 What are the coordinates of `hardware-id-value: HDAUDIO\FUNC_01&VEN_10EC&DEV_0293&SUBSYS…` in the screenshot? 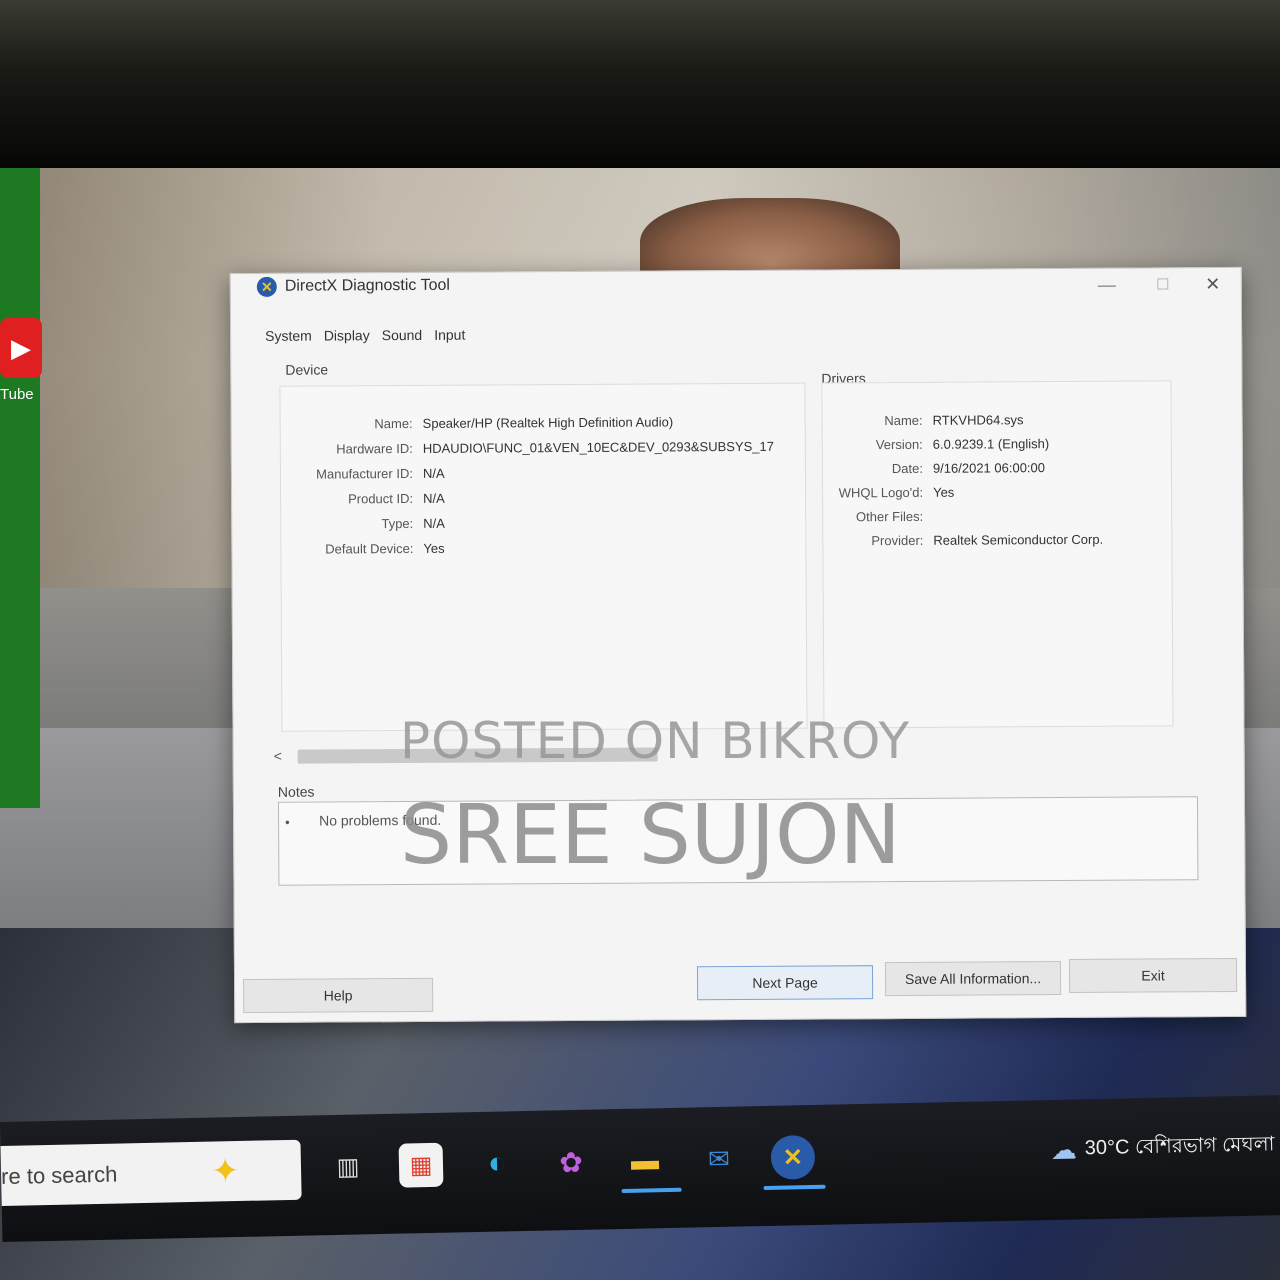 It's located at (598, 447).